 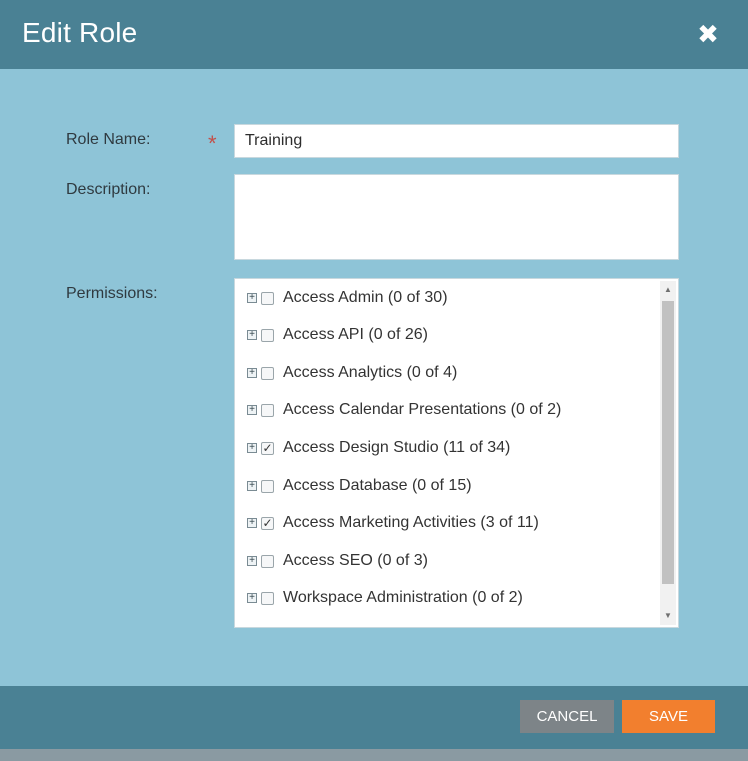 I want to click on permission-item-access-design-studio: + ✓ Access Design Studio (11 of 34), so click(x=378, y=448).